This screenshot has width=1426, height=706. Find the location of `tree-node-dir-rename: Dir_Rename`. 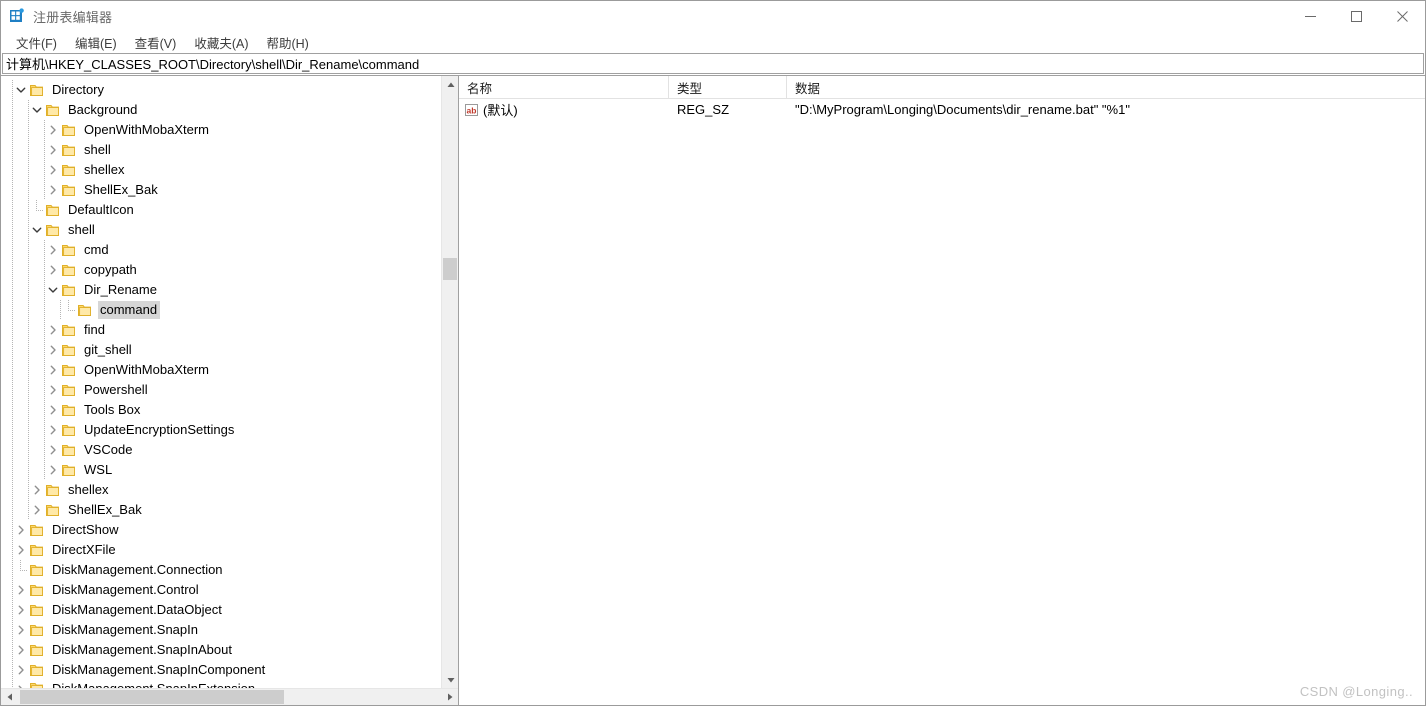

tree-node-dir-rename: Dir_Rename is located at coordinates (221, 290).